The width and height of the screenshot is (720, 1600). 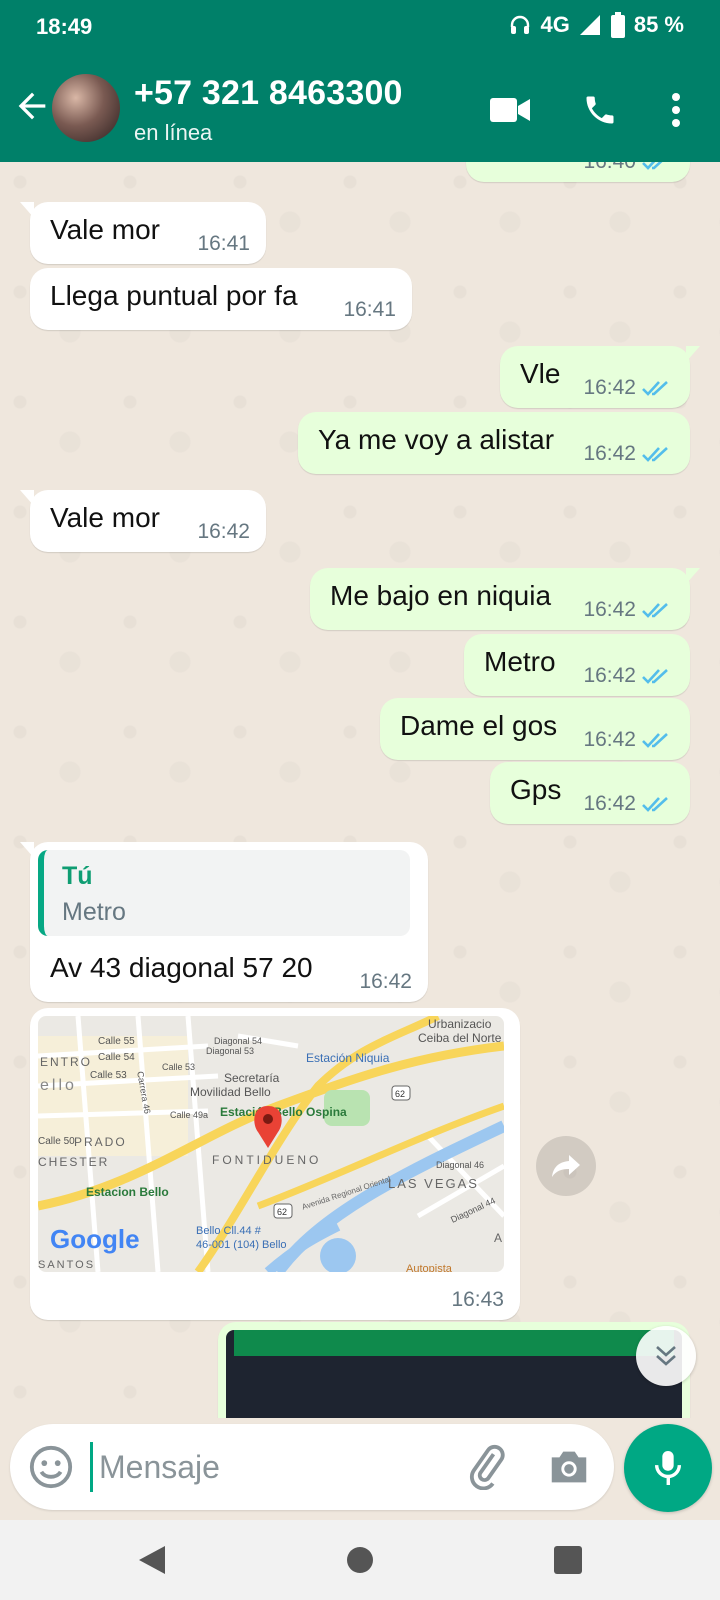 I want to click on message-bubble-incoming: Llega puntual por fa 16:41, so click(x=221, y=299).